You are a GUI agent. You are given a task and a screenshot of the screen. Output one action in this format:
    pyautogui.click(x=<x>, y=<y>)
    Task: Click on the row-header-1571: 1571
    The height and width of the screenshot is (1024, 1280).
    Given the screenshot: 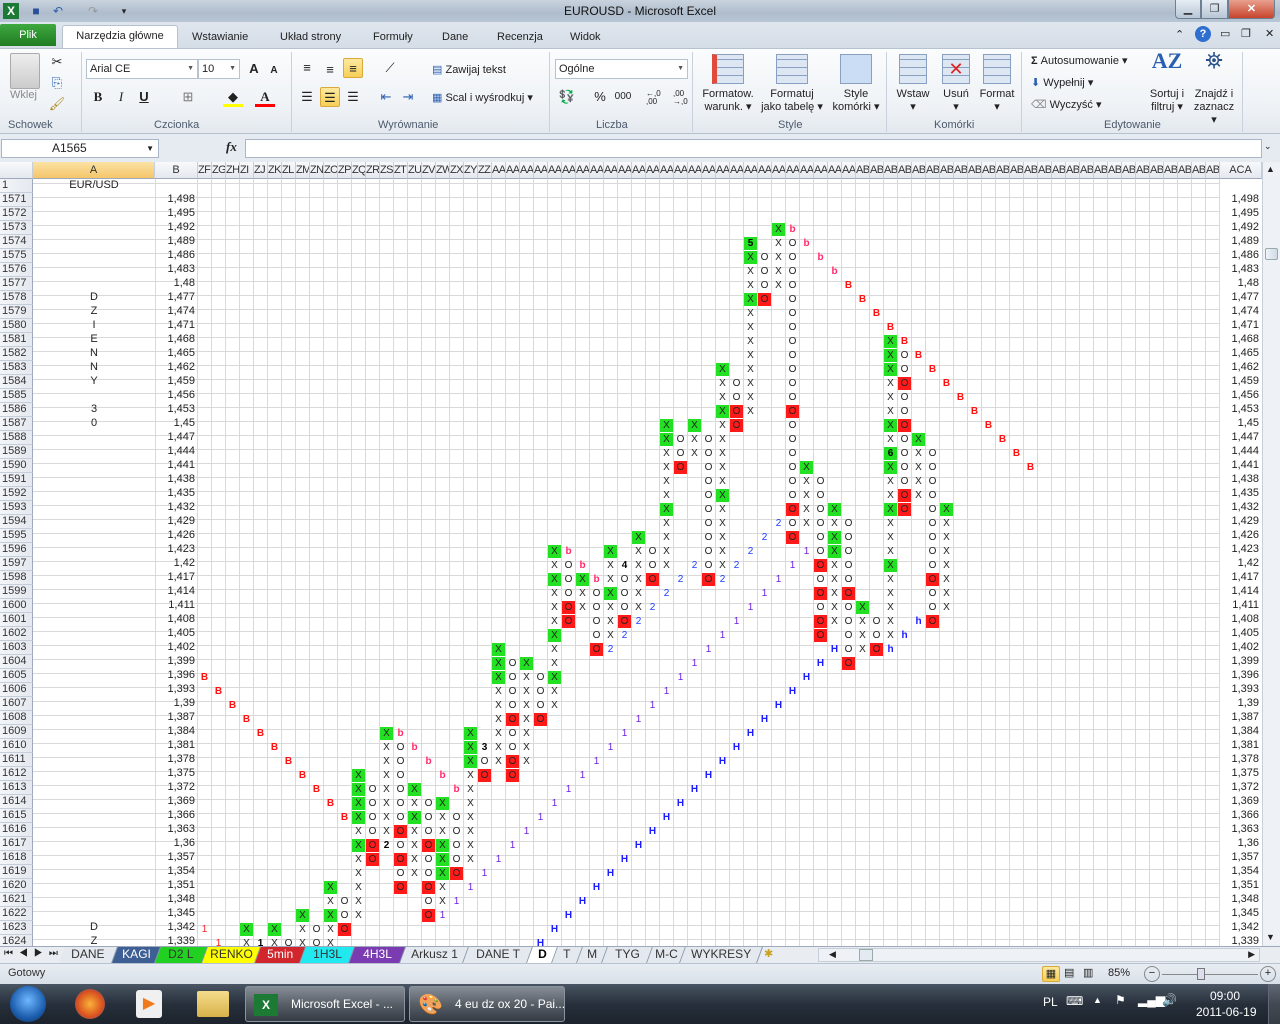 What is the action you would take?
    pyautogui.click(x=16, y=200)
    